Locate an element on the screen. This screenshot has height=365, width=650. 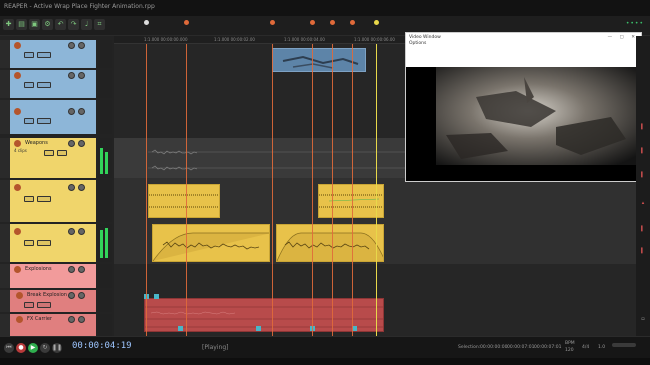
open-project-icon: ▤ is located at coordinates (21, 24).